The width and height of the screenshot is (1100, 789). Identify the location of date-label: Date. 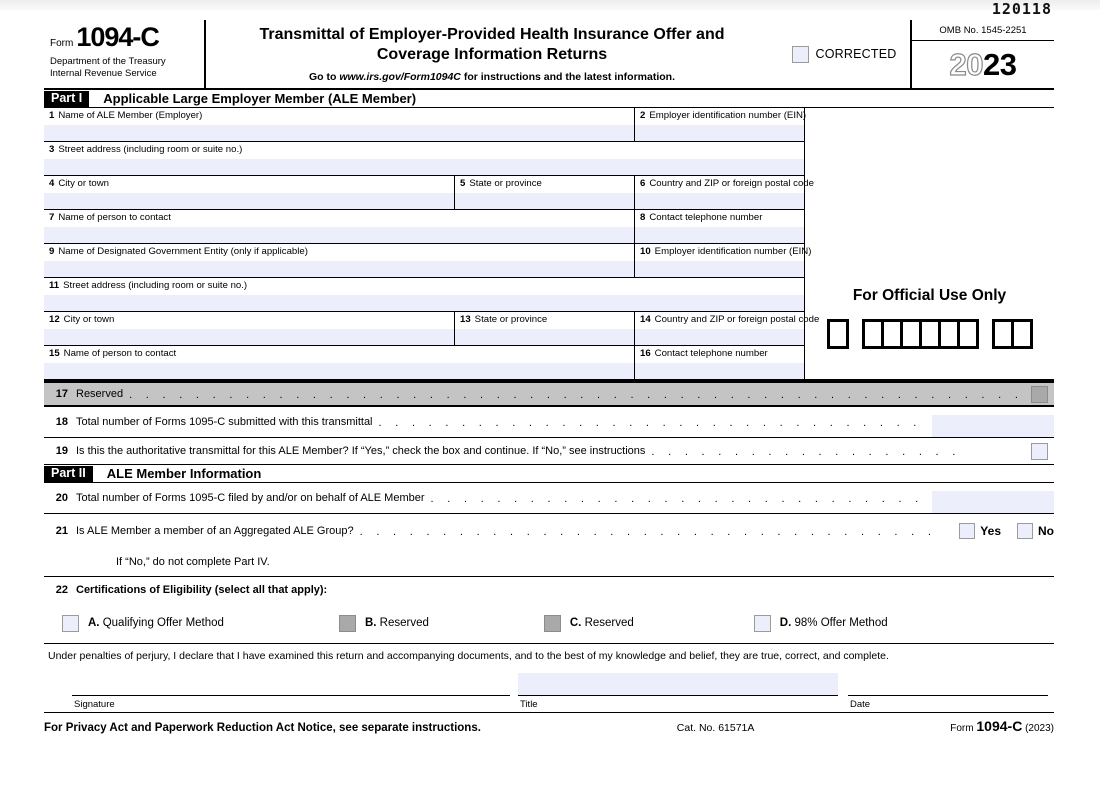
(860, 704).